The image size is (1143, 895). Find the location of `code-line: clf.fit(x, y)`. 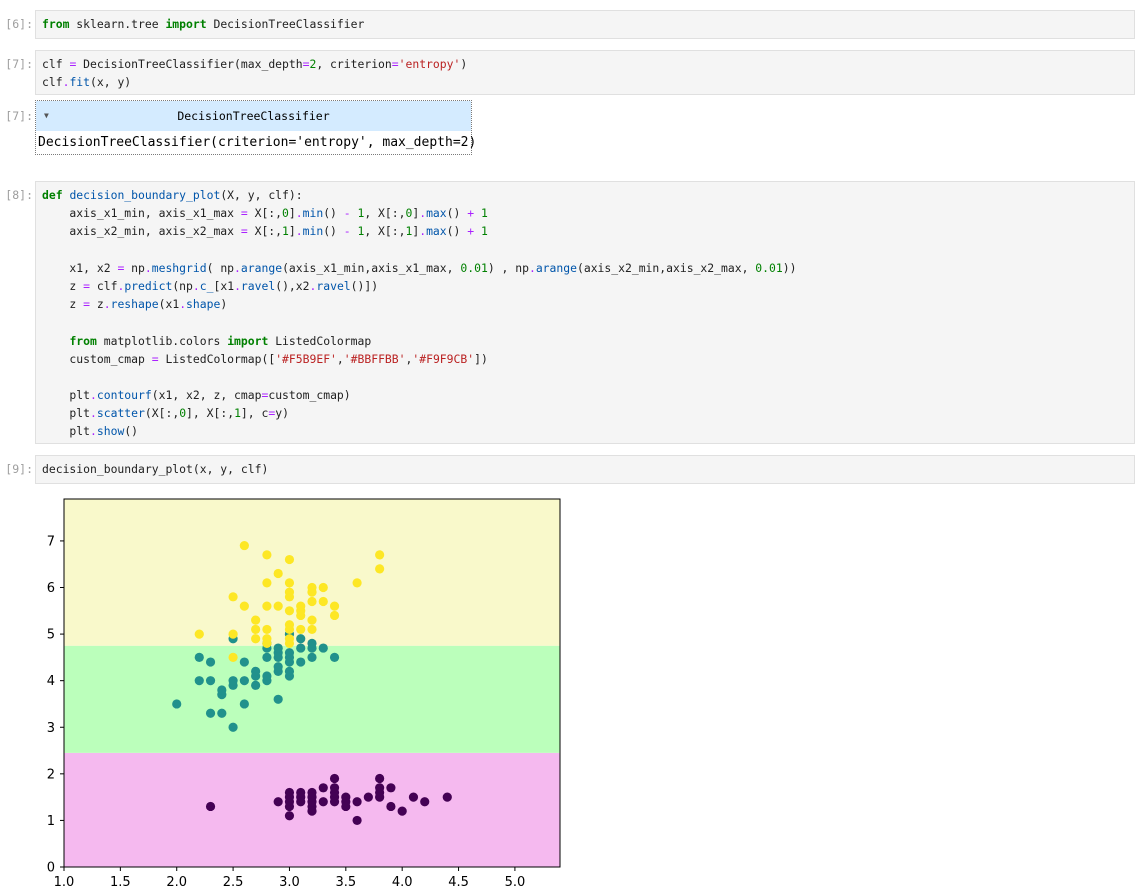

code-line: clf.fit(x, y) is located at coordinates (87, 82).